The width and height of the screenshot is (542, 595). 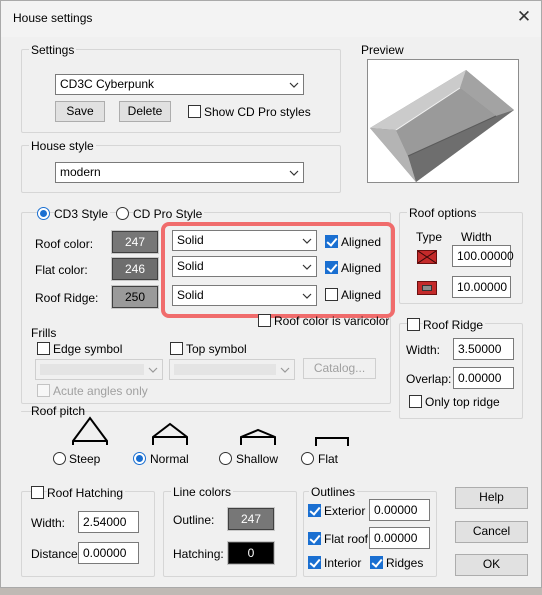 What do you see at coordinates (361, 295) in the screenshot?
I see `ridge-aligned-label: Aligned` at bounding box center [361, 295].